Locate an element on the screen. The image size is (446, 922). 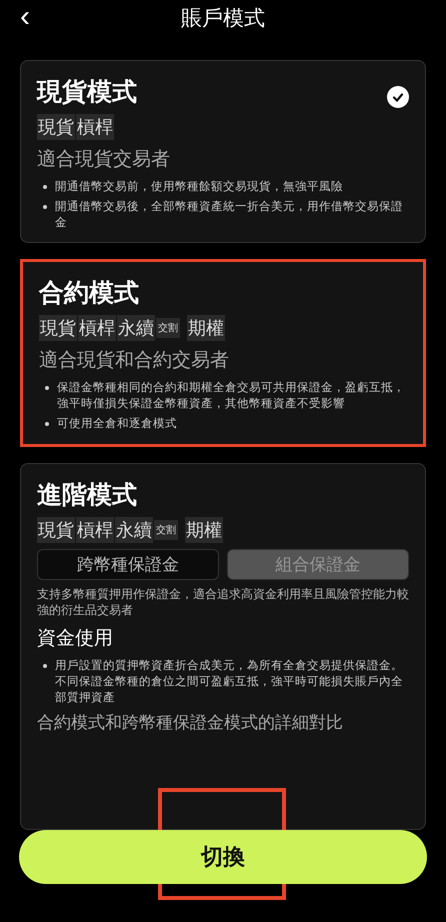
switch-button: 切換 is located at coordinates (223, 857).